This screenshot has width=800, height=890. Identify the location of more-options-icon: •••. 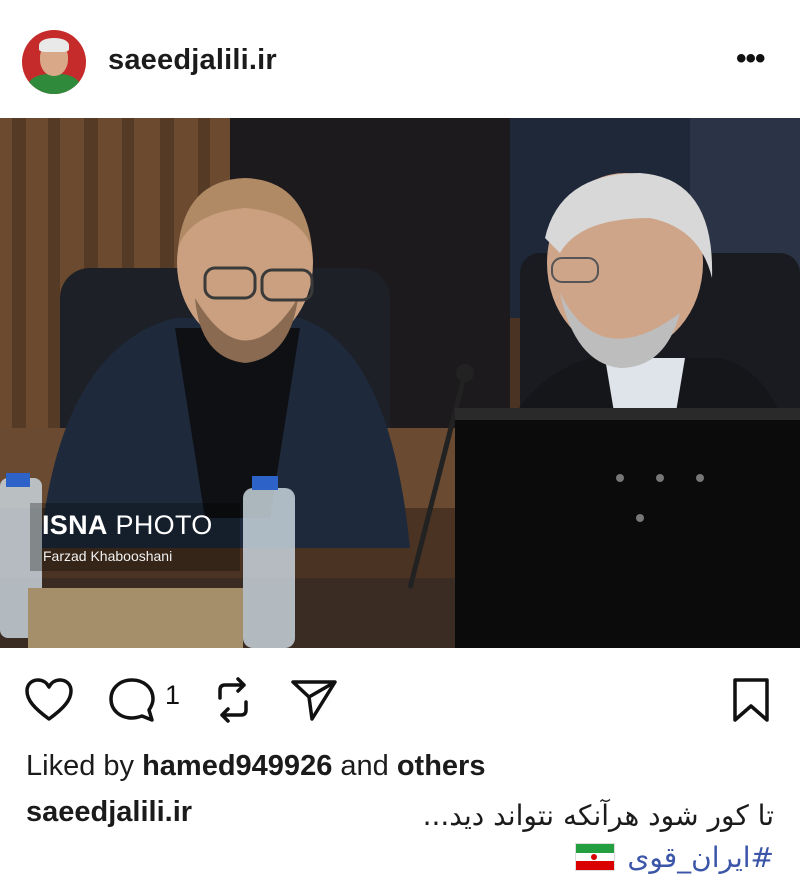
(750, 59).